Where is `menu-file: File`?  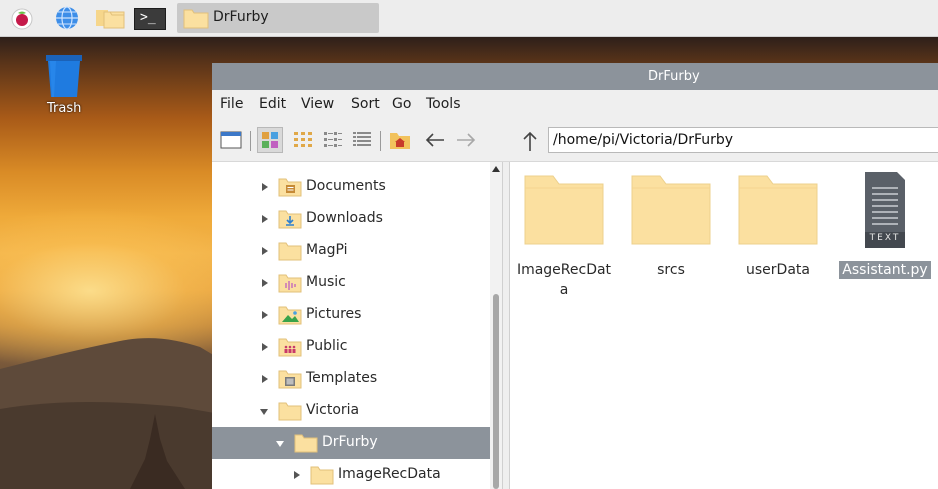
menu-file: File is located at coordinates (231, 104).